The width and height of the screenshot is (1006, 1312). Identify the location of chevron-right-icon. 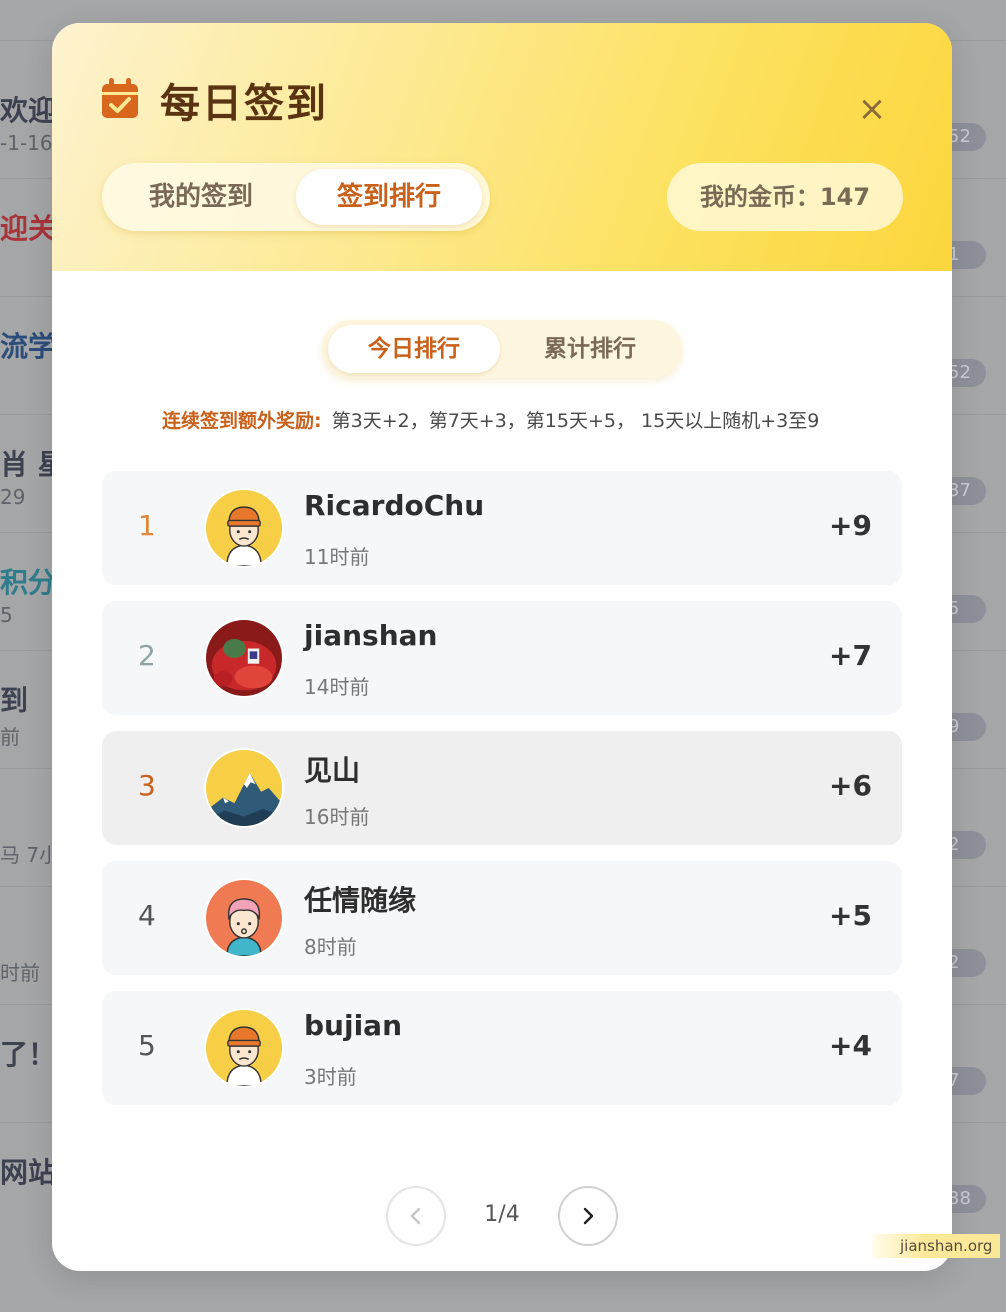
(588, 1216).